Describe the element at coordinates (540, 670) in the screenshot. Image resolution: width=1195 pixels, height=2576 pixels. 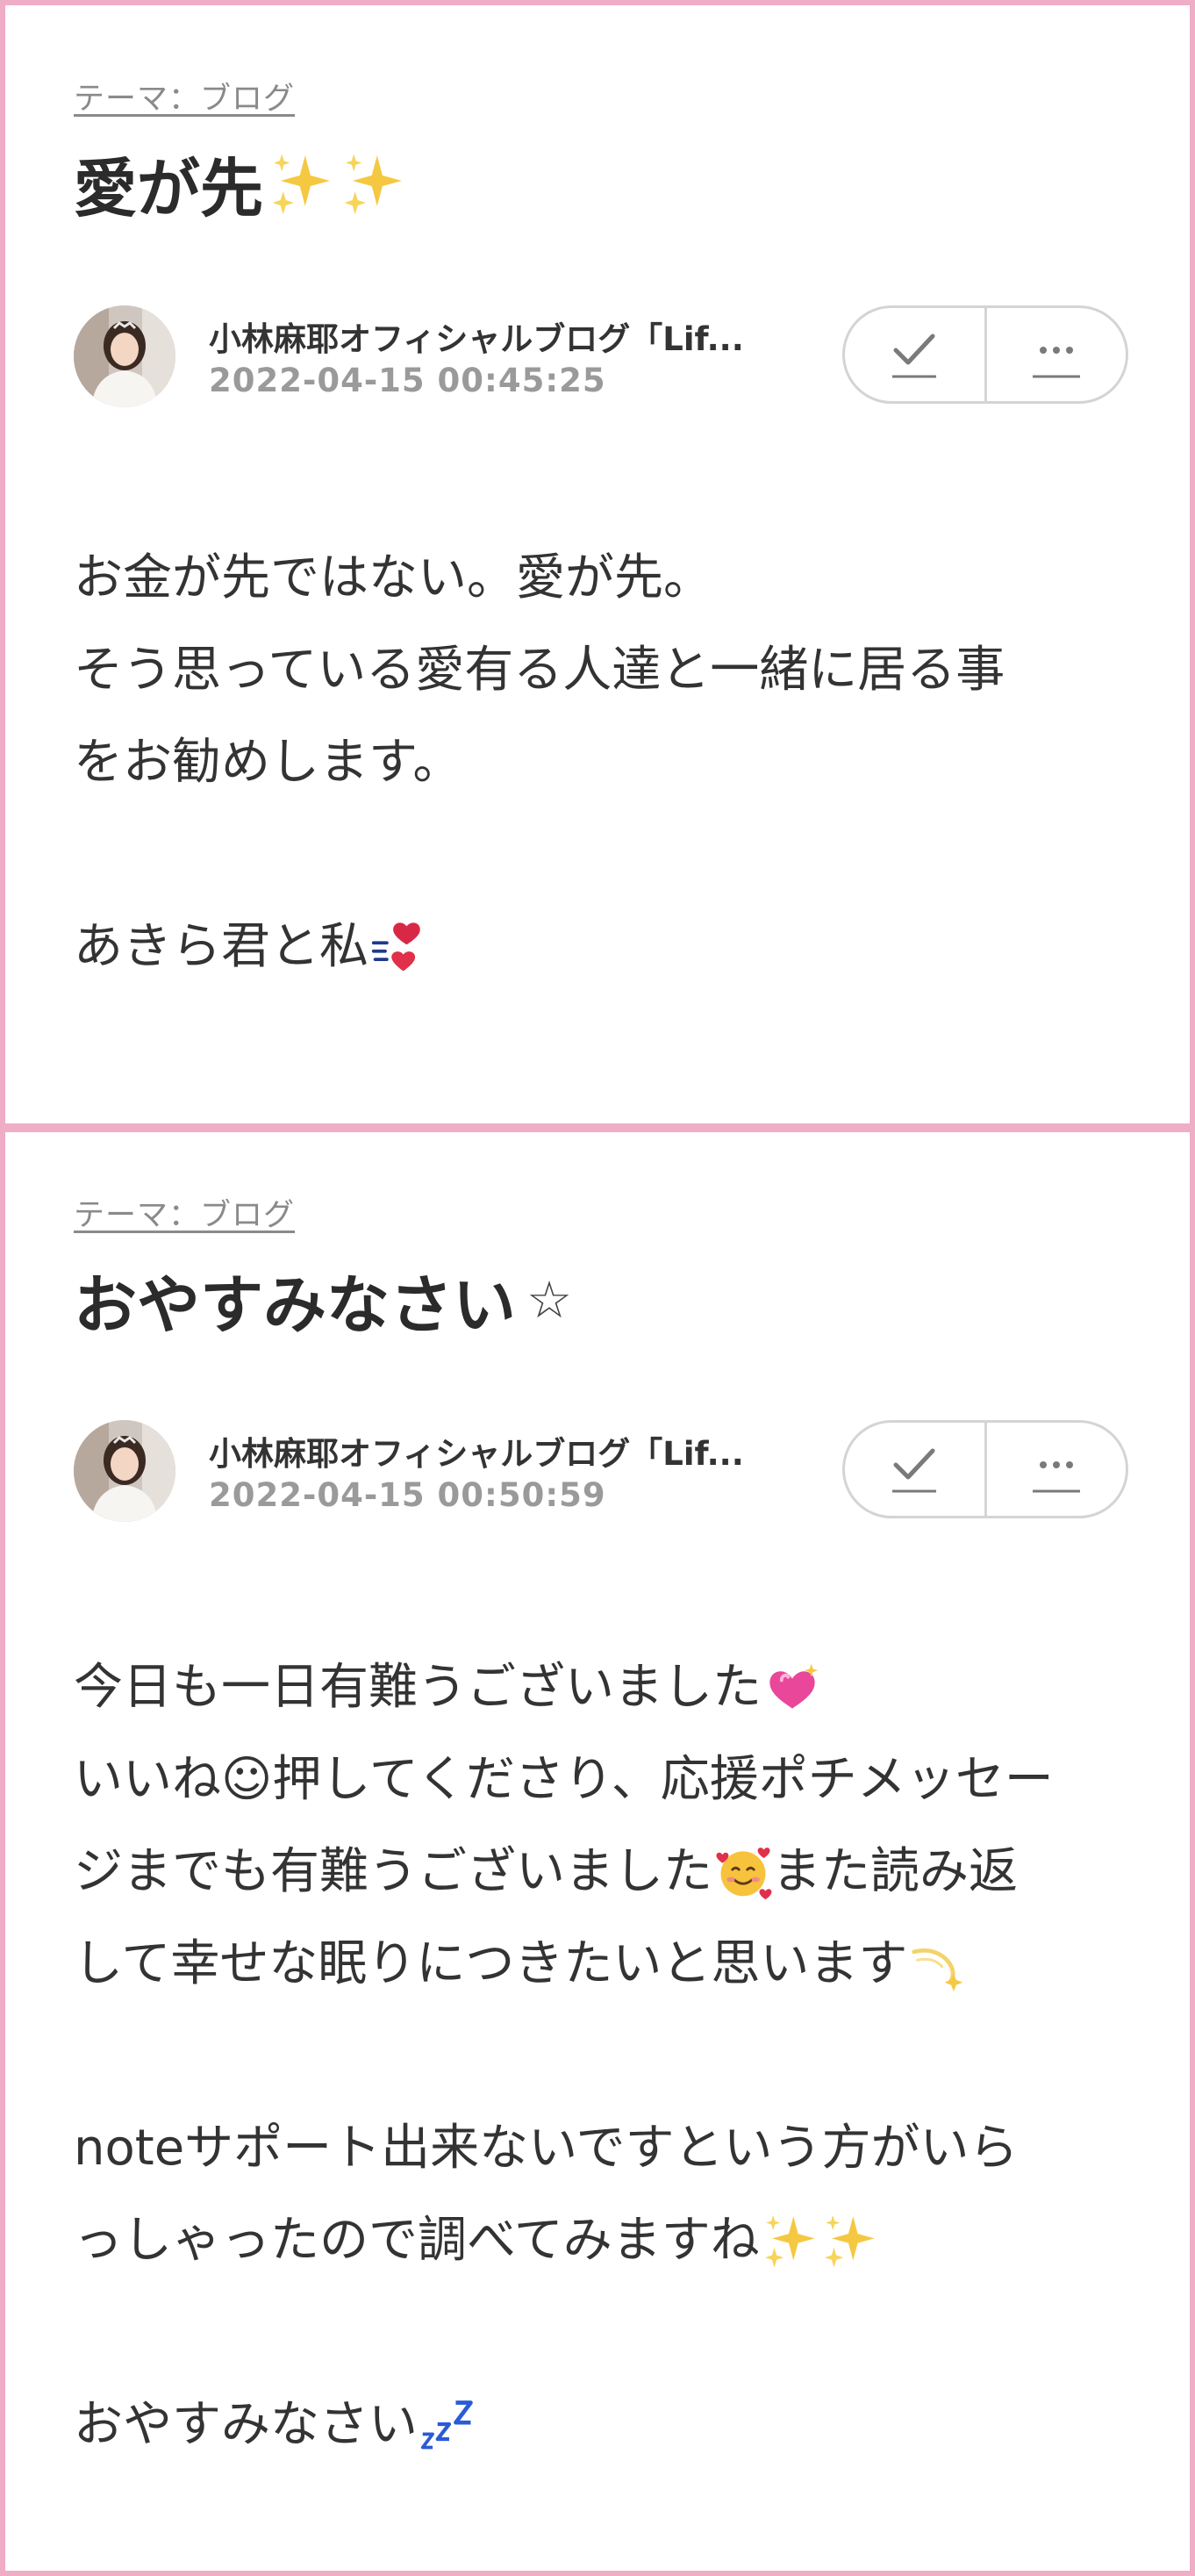
I see `body-line: そう思っている愛有る人達と一緒に居る事` at that location.